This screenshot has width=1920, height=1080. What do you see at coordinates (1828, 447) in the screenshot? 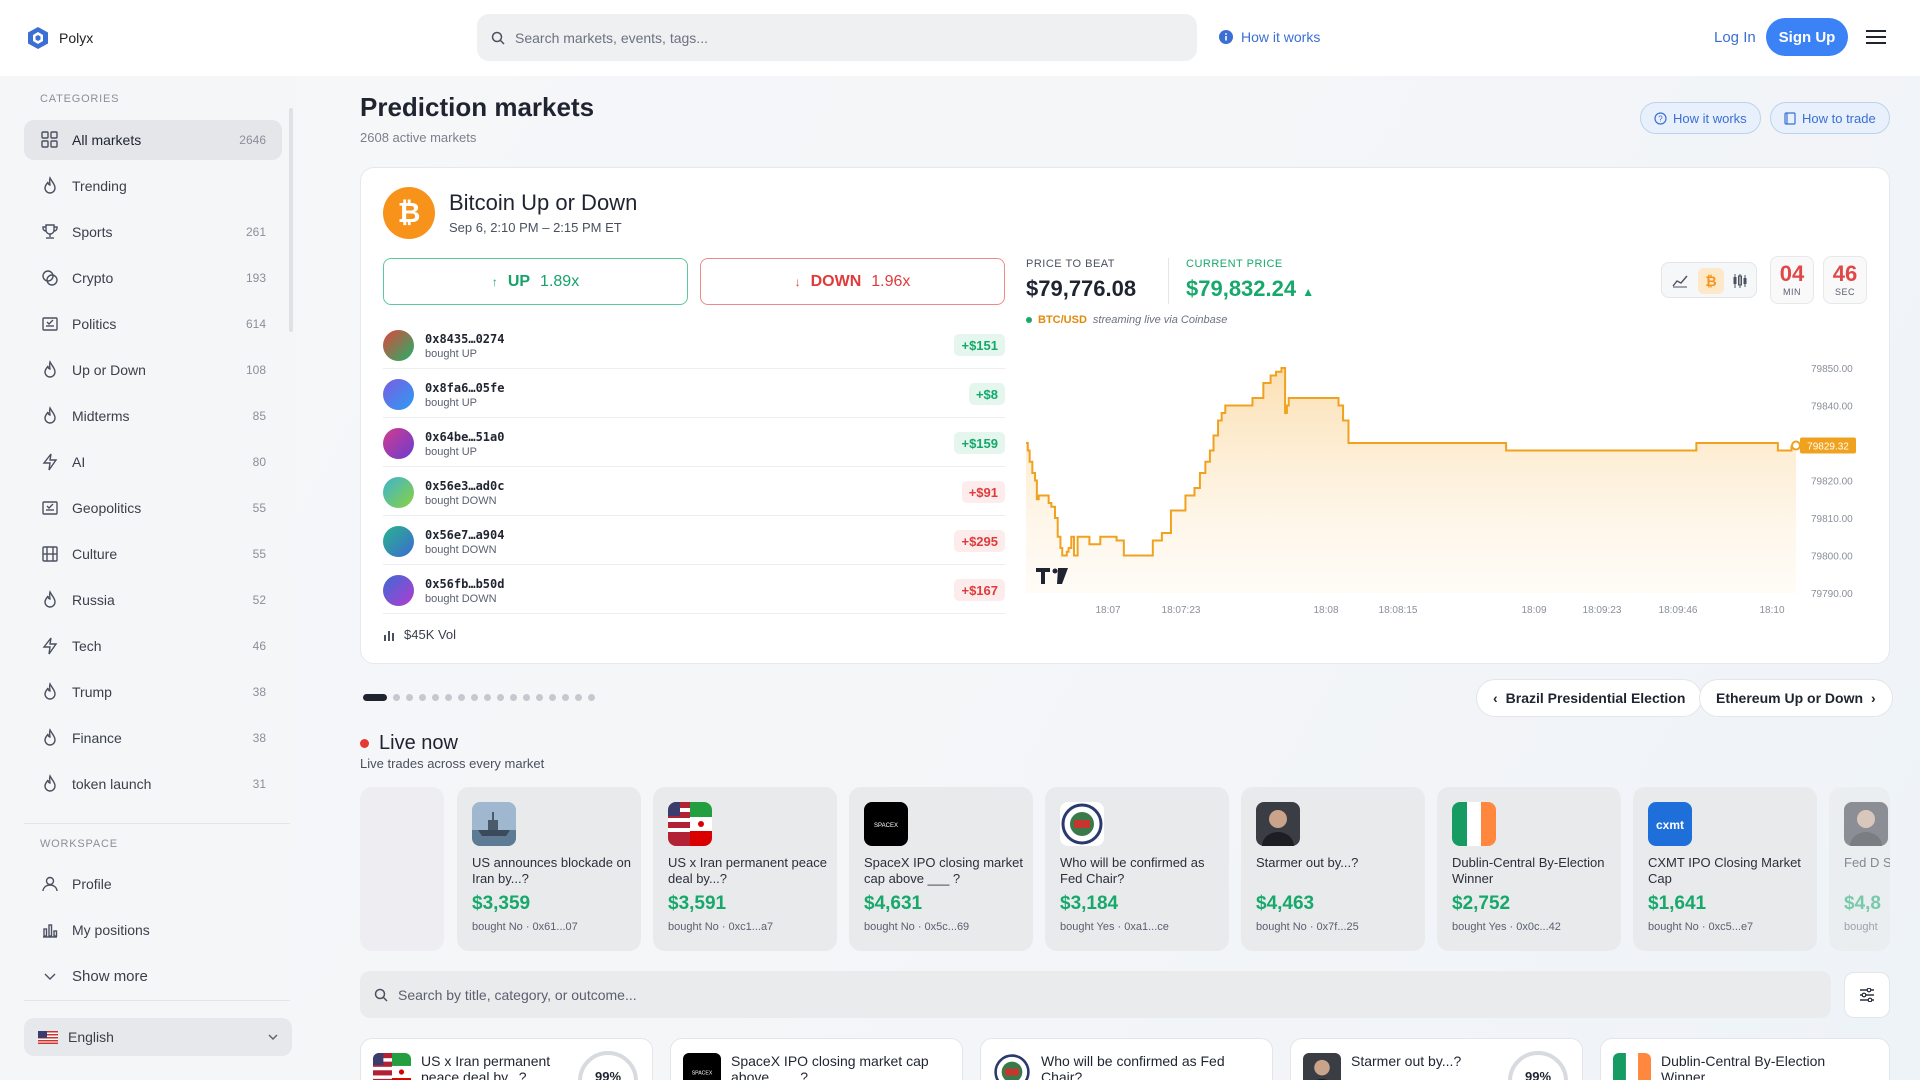
I see `last-price-label: 79829.32` at bounding box center [1828, 447].